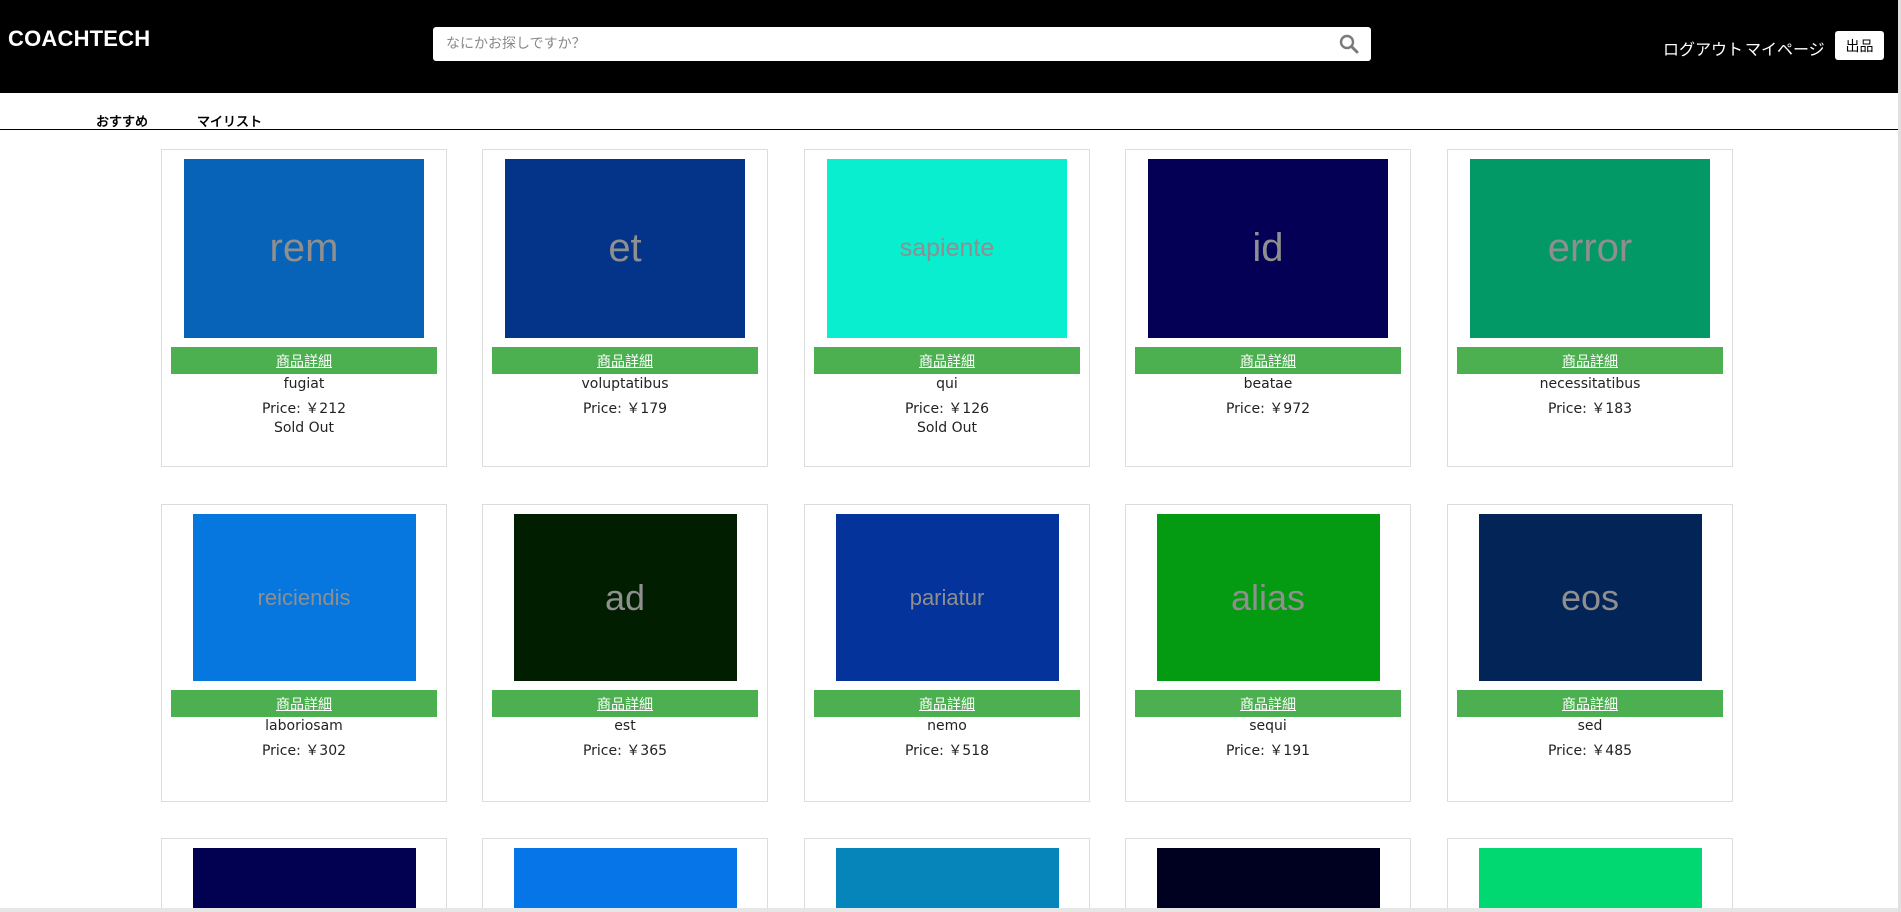 The image size is (1901, 912). Describe the element at coordinates (304, 384) in the screenshot. I see `product-name: fugiat` at that location.